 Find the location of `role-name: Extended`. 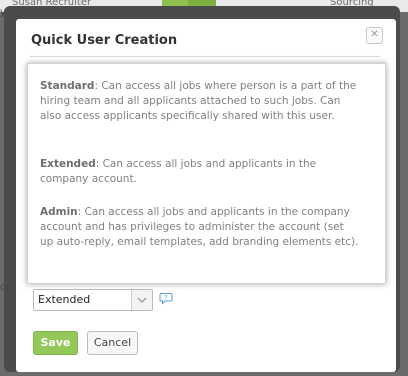

role-name: Extended is located at coordinates (68, 164).